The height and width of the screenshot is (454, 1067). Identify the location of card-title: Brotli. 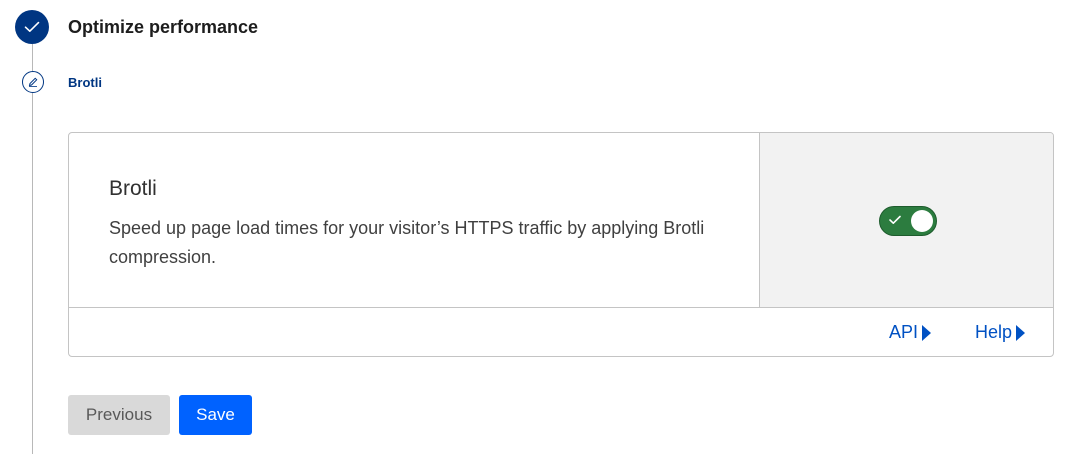
(133, 188).